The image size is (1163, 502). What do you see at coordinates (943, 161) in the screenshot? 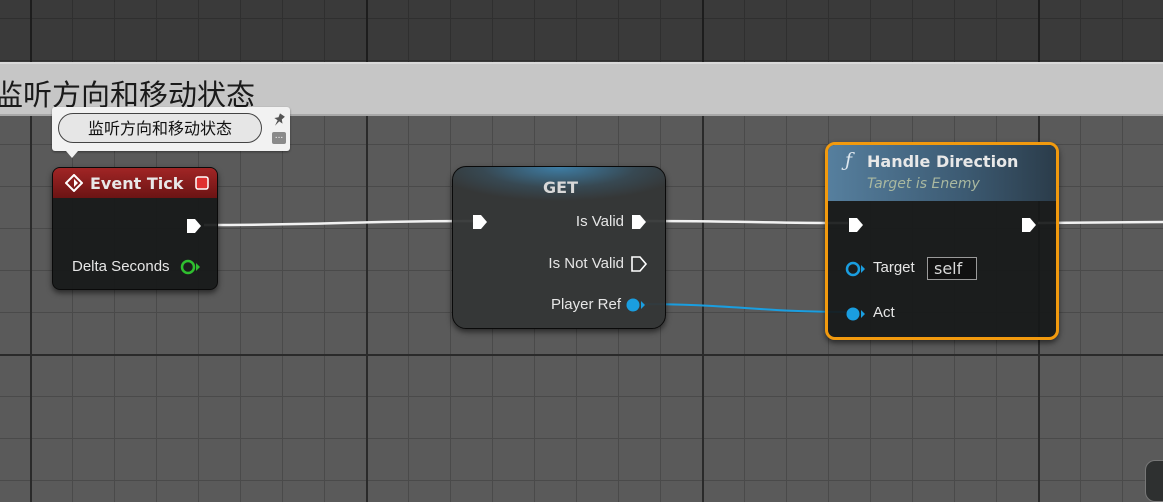
I see `handle-direction-title: Handle Direction` at bounding box center [943, 161].